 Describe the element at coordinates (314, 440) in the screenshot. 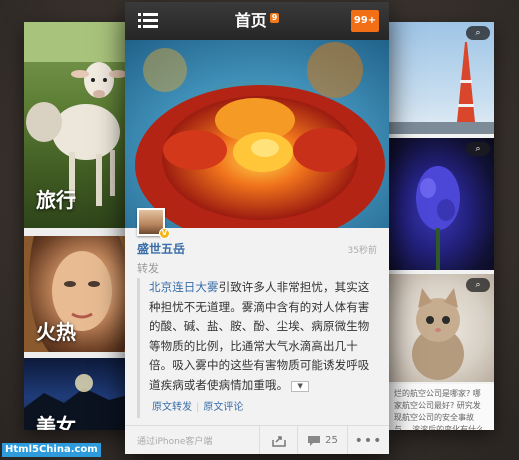

I see `comment-icon` at that location.